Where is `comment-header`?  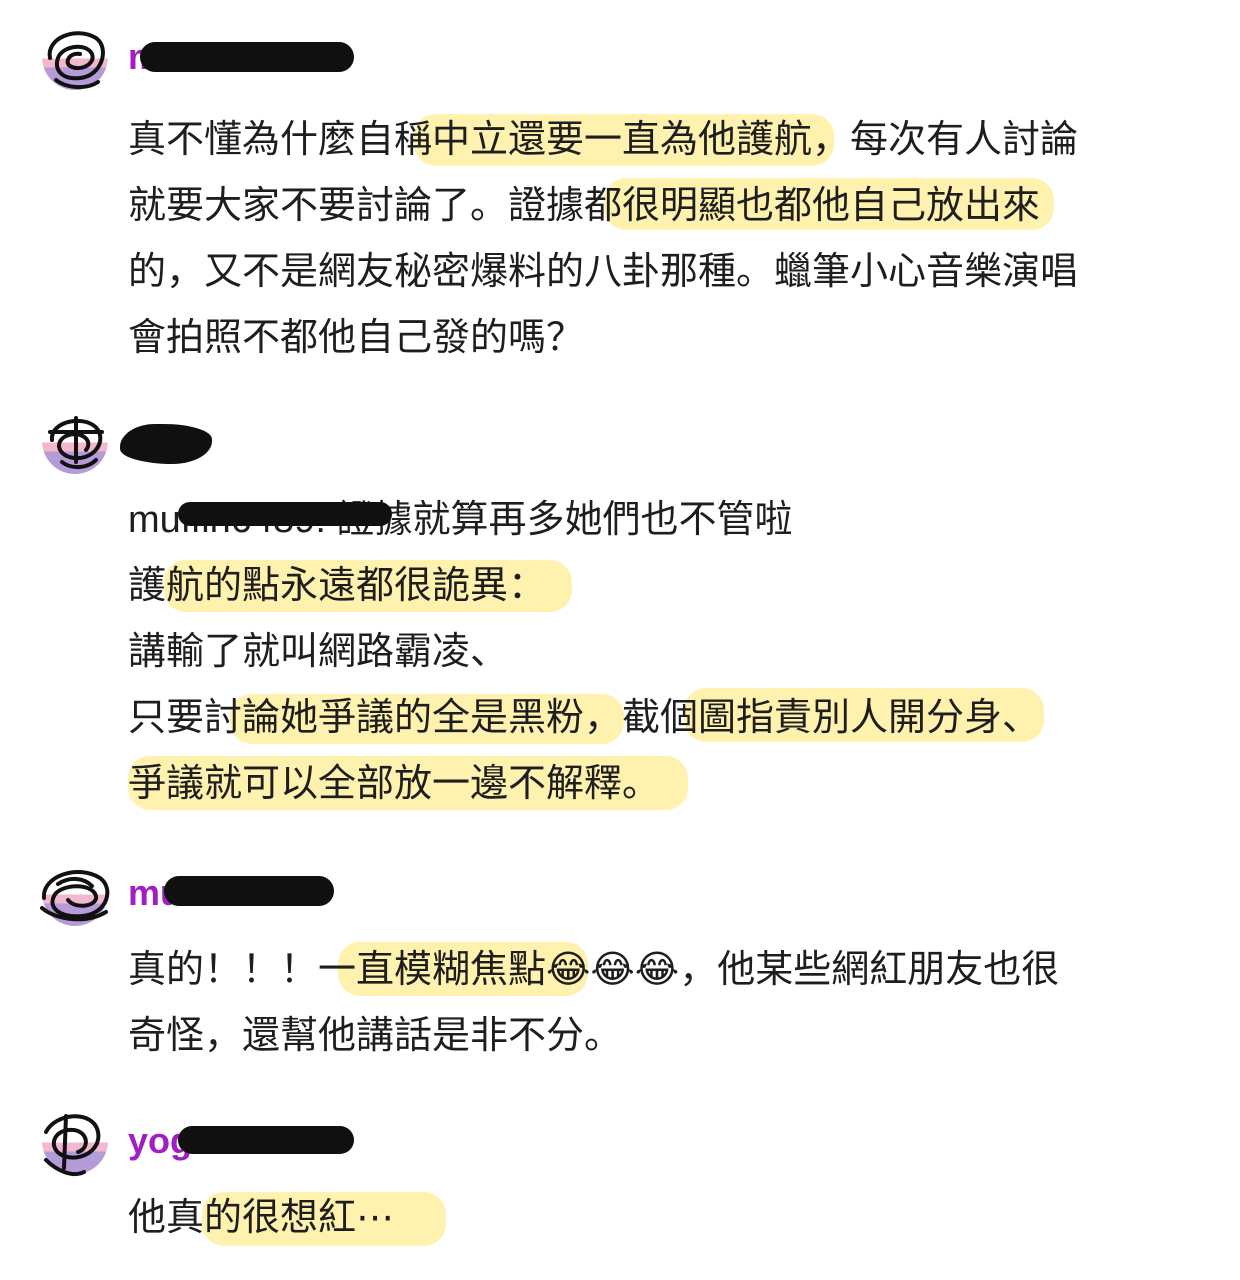
comment-header is located at coordinates (620, 444).